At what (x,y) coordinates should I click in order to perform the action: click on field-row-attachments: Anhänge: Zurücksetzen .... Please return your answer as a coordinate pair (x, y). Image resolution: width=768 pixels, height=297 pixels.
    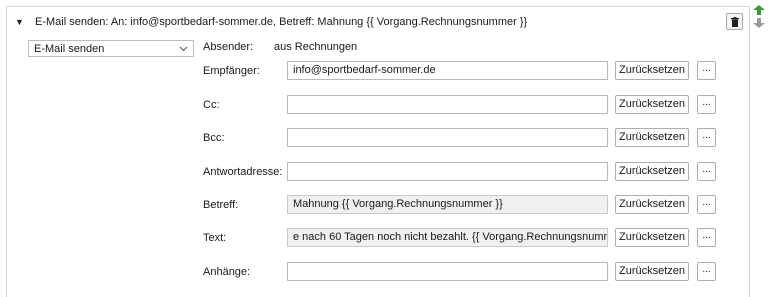
    Looking at the image, I should click on (384, 272).